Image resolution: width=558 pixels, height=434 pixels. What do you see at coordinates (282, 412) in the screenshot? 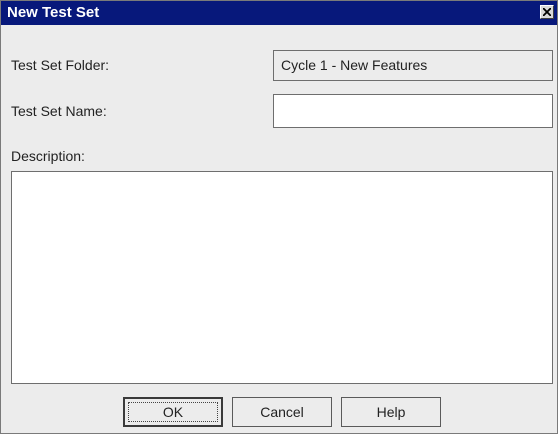
I see `cancel-button: Cancel` at bounding box center [282, 412].